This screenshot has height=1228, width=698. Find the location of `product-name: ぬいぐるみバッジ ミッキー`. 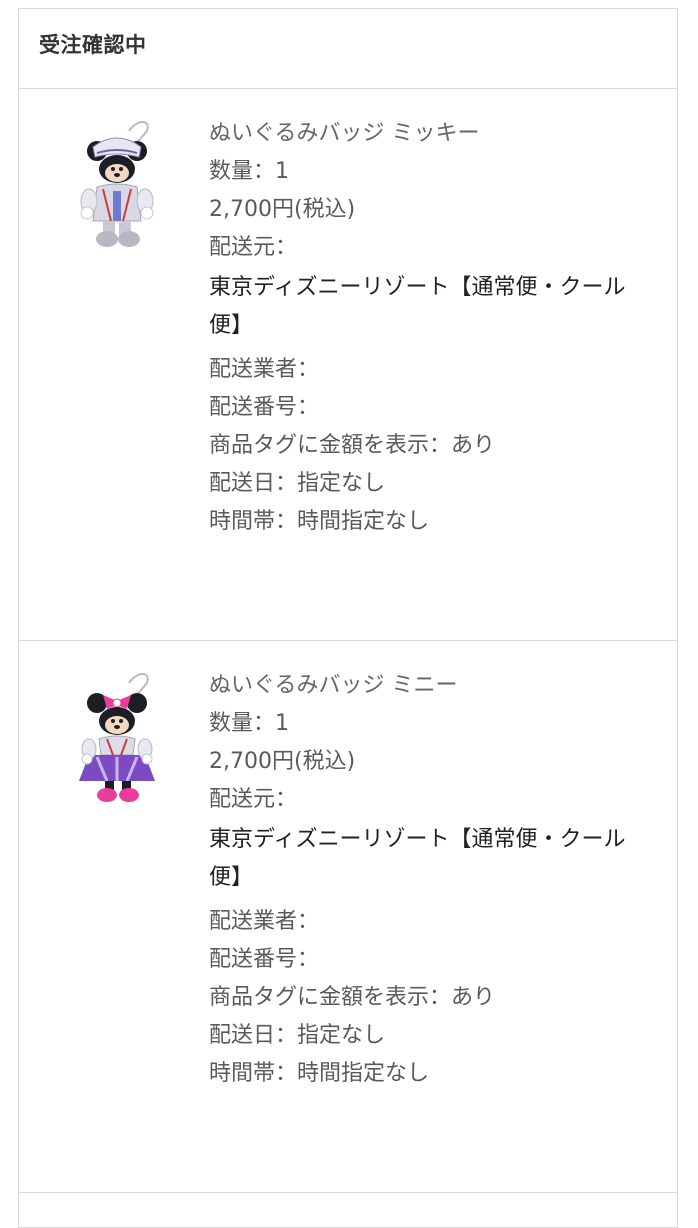

product-name: ぬいぐるみバッジ ミッキー is located at coordinates (424, 134).